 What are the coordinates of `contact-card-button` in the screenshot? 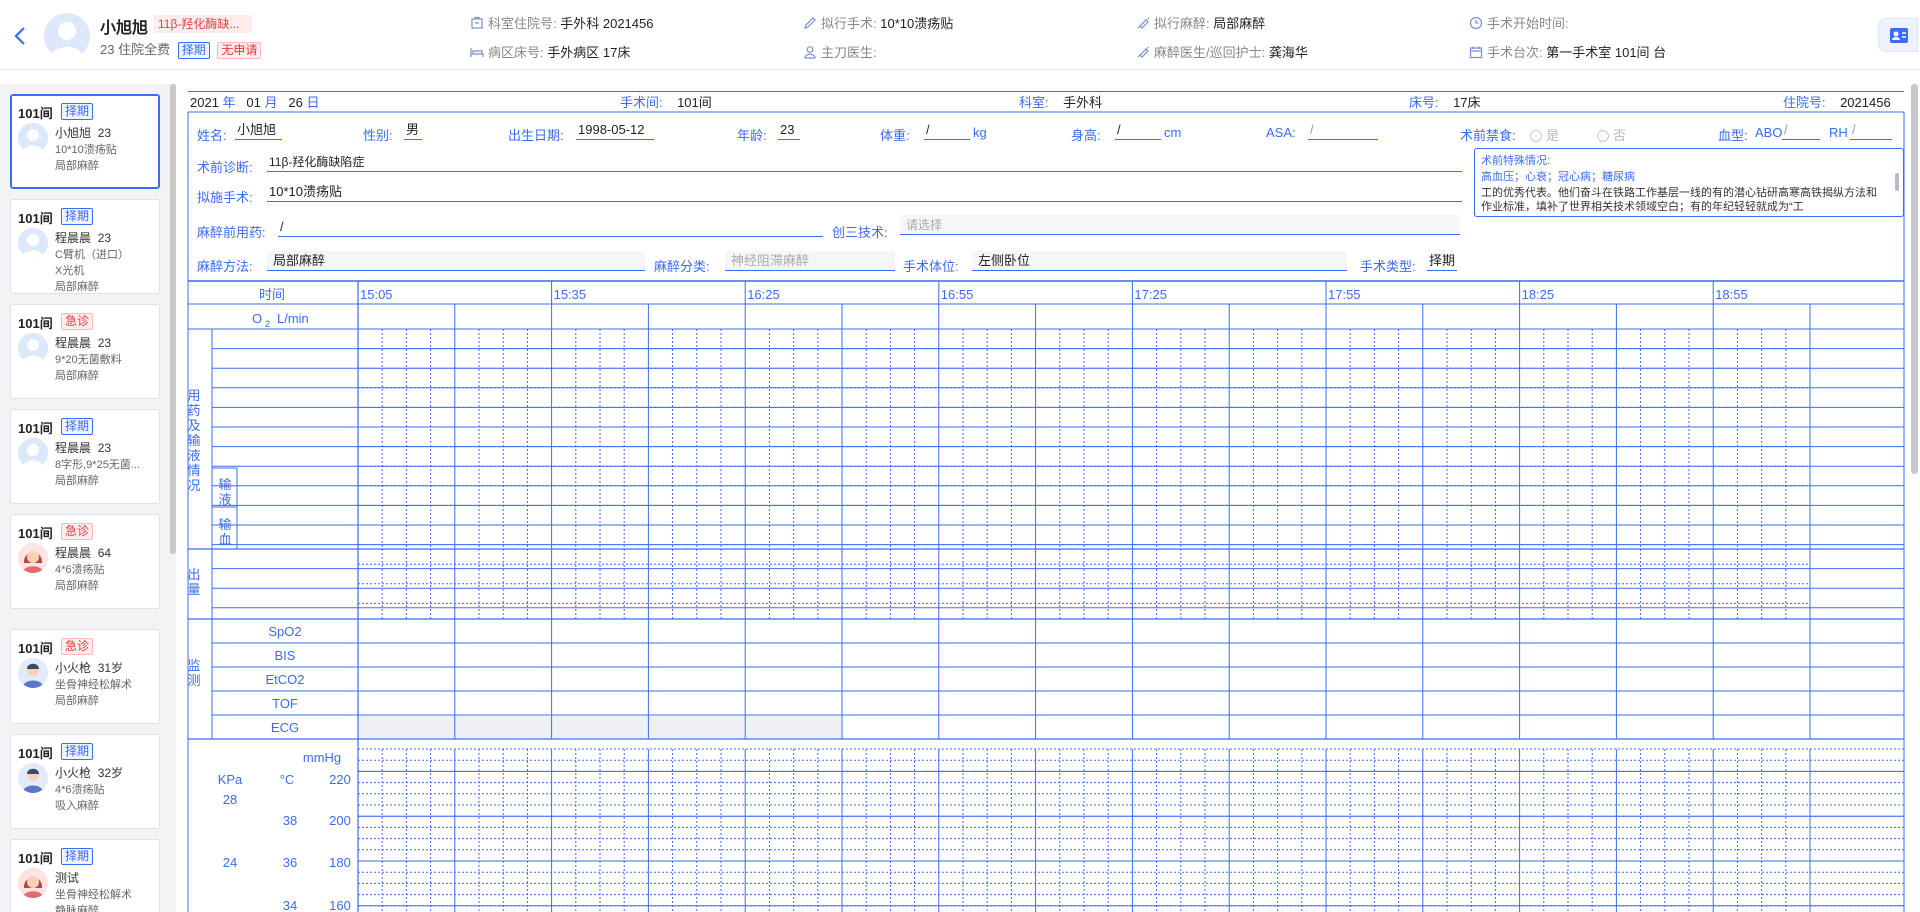 It's located at (1898, 35).